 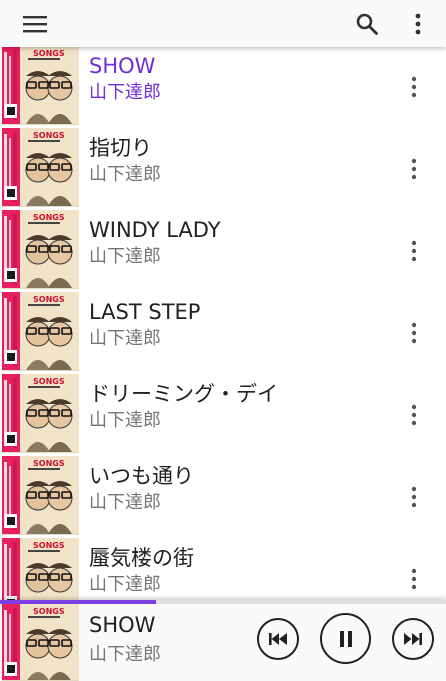 I want to click on song-title: WINDY LADY, so click(x=155, y=230).